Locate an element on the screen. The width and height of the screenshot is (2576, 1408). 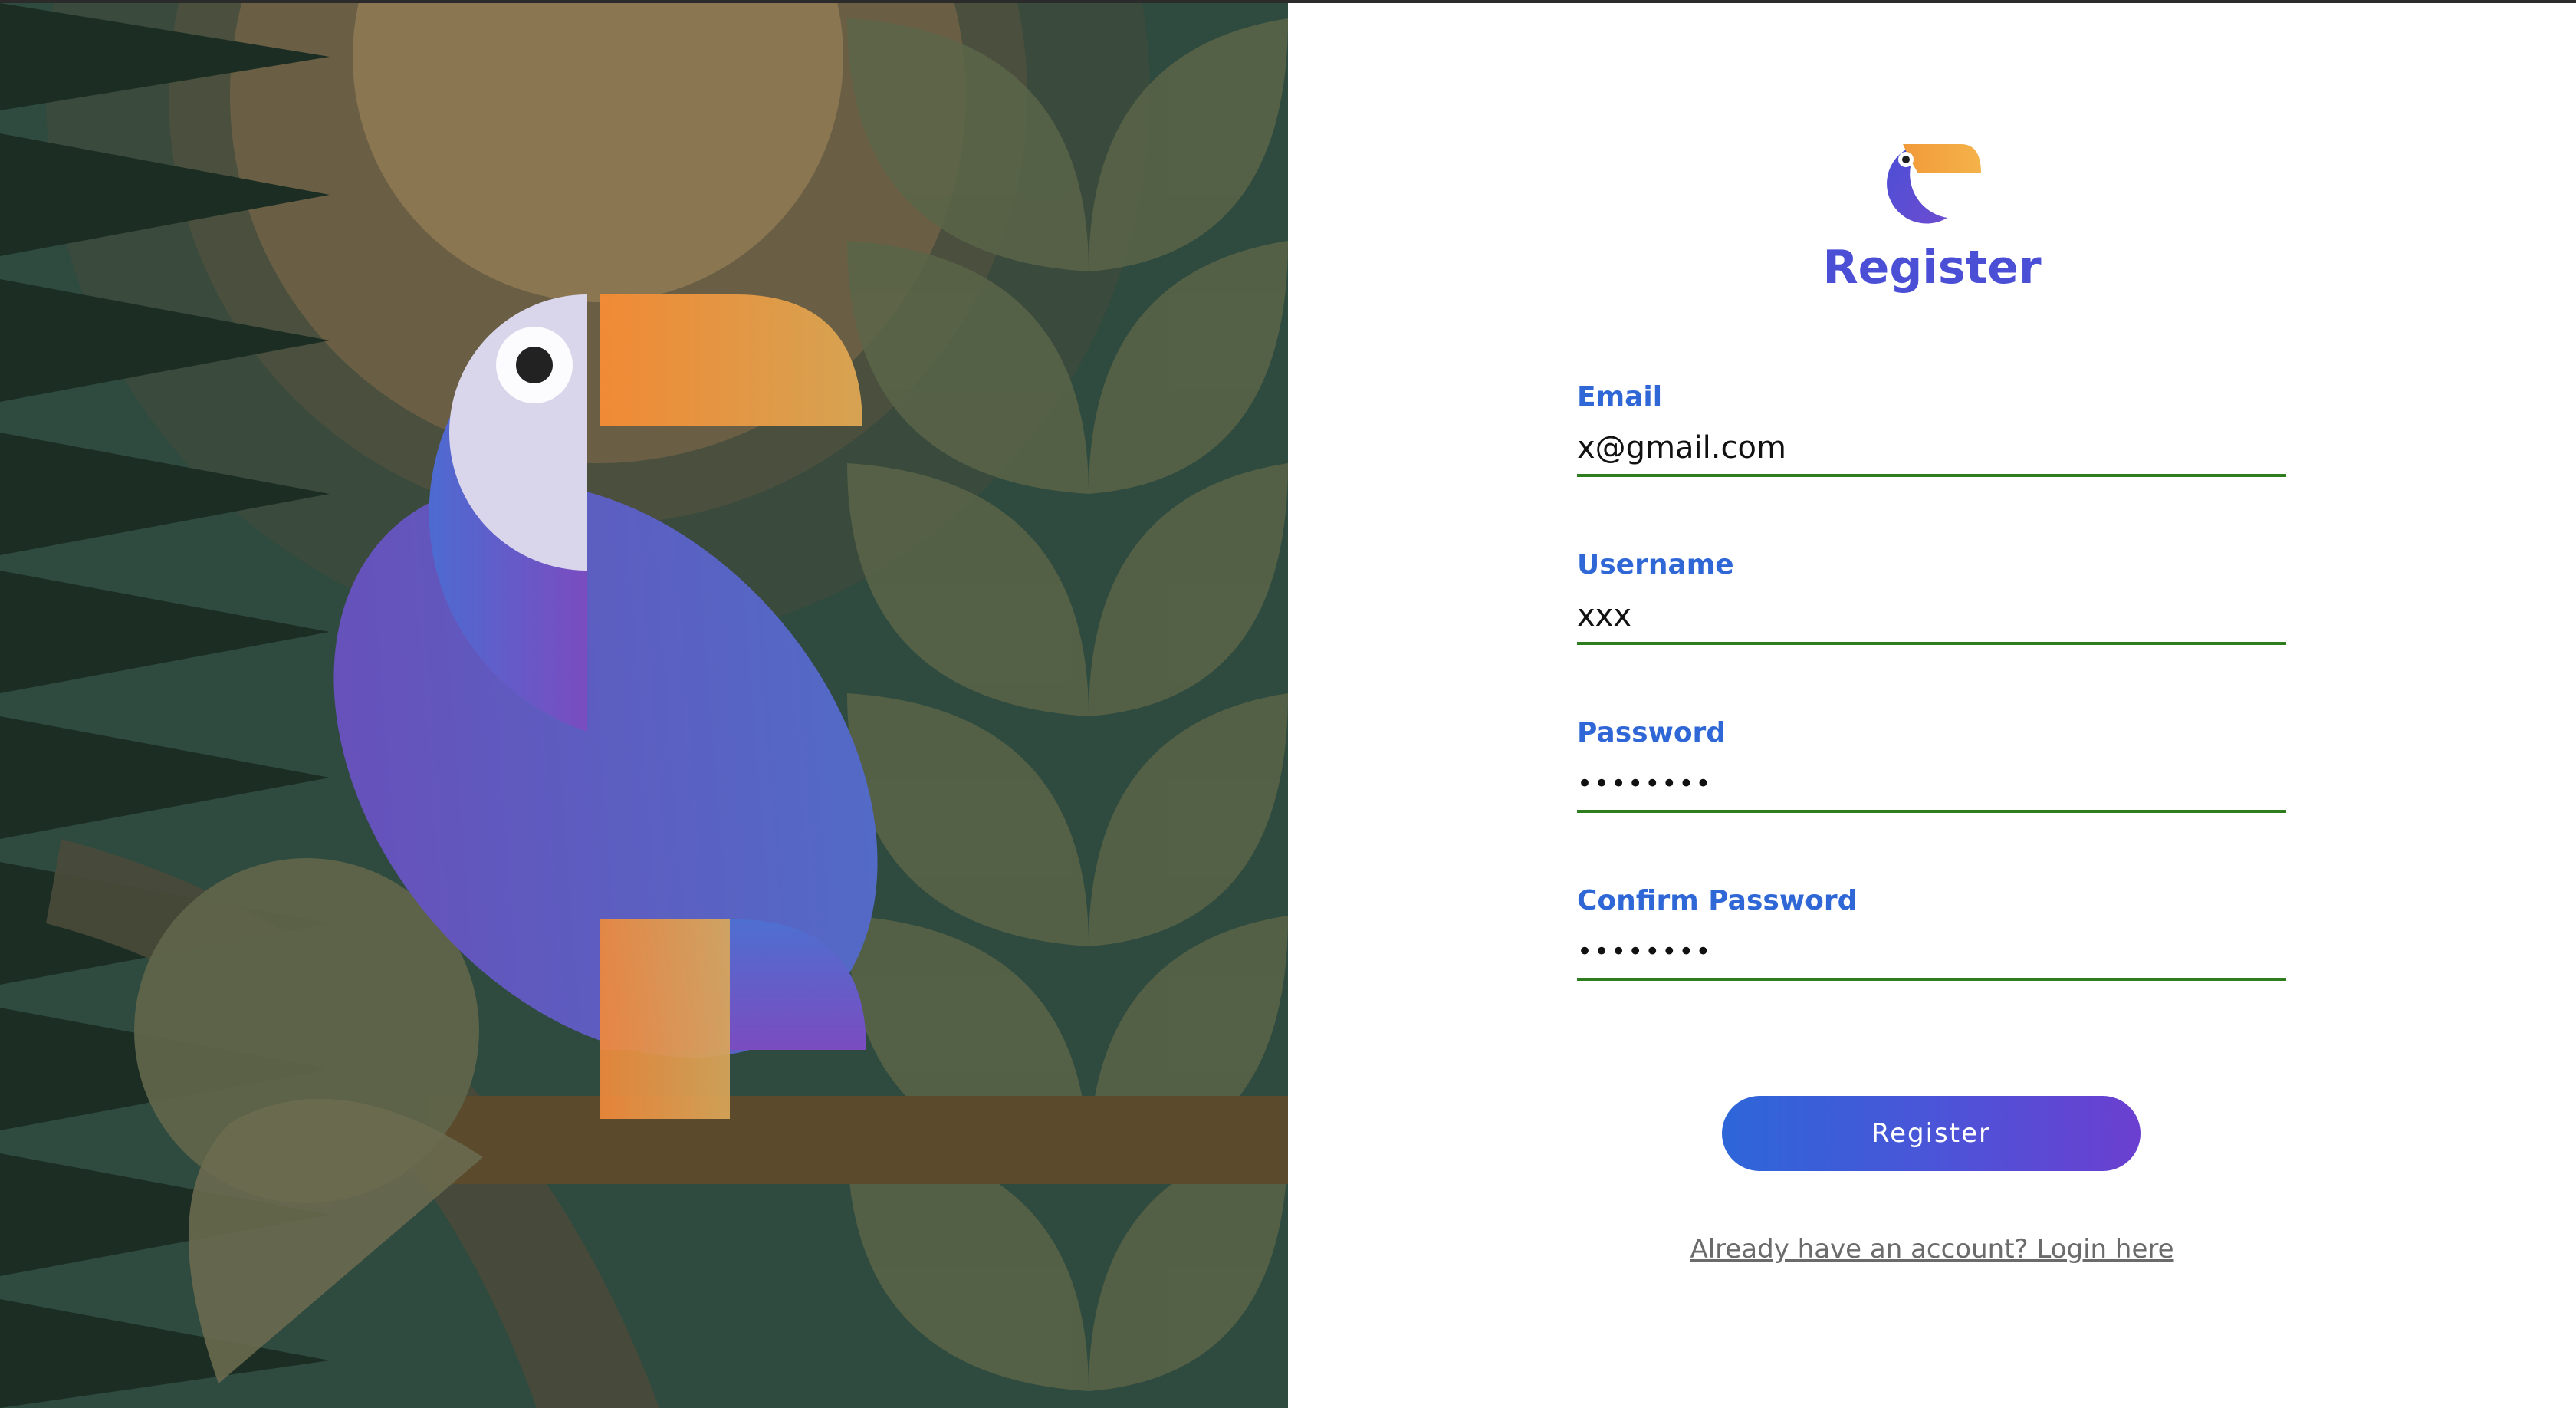
confirm-password-field: Confirm Password is located at coordinates (1932, 932).